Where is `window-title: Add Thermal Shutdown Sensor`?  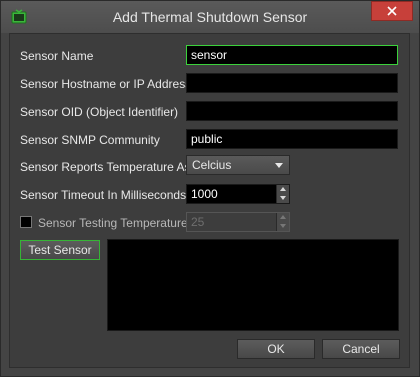
window-title: Add Thermal Shutdown Sensor is located at coordinates (210, 17).